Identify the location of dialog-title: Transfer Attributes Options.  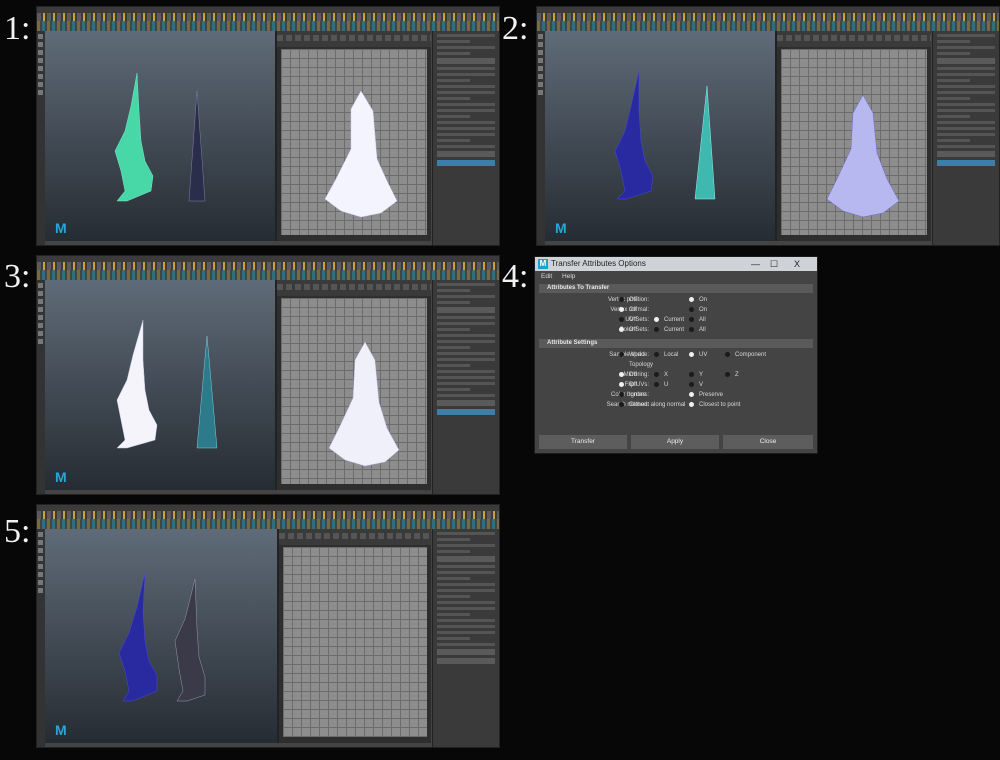
(598, 263).